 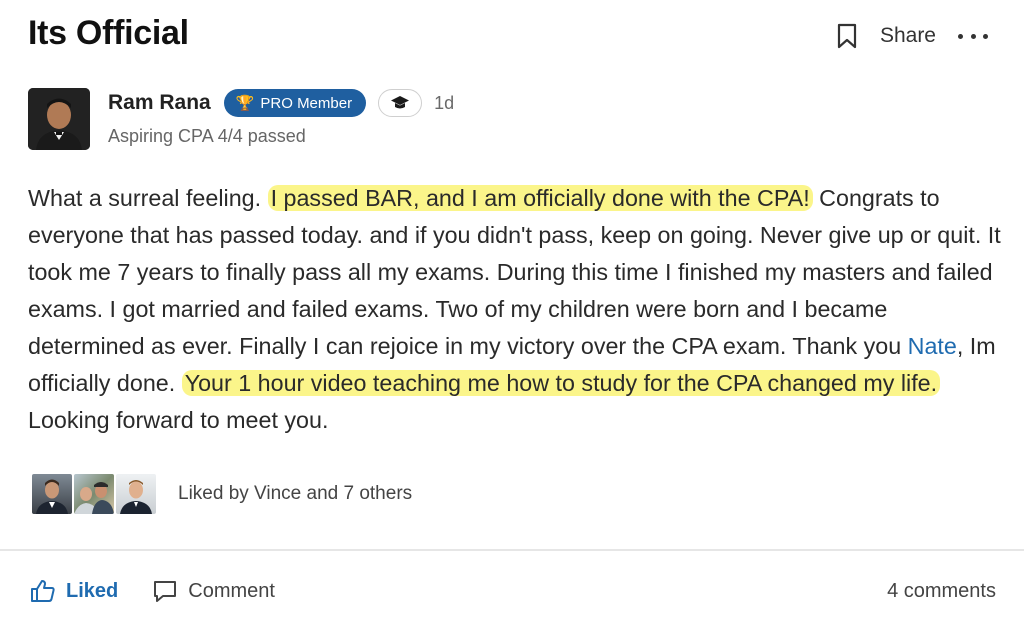 I want to click on body-text-1: What a surreal feeling., so click(x=148, y=198).